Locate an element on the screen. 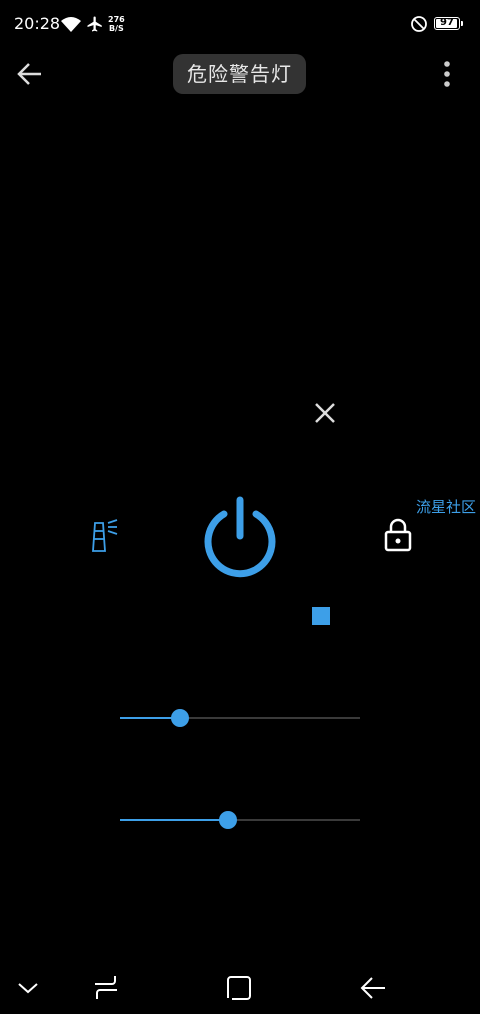 The width and height of the screenshot is (480, 1014). nav-recent-apps-button is located at coordinates (106, 988).